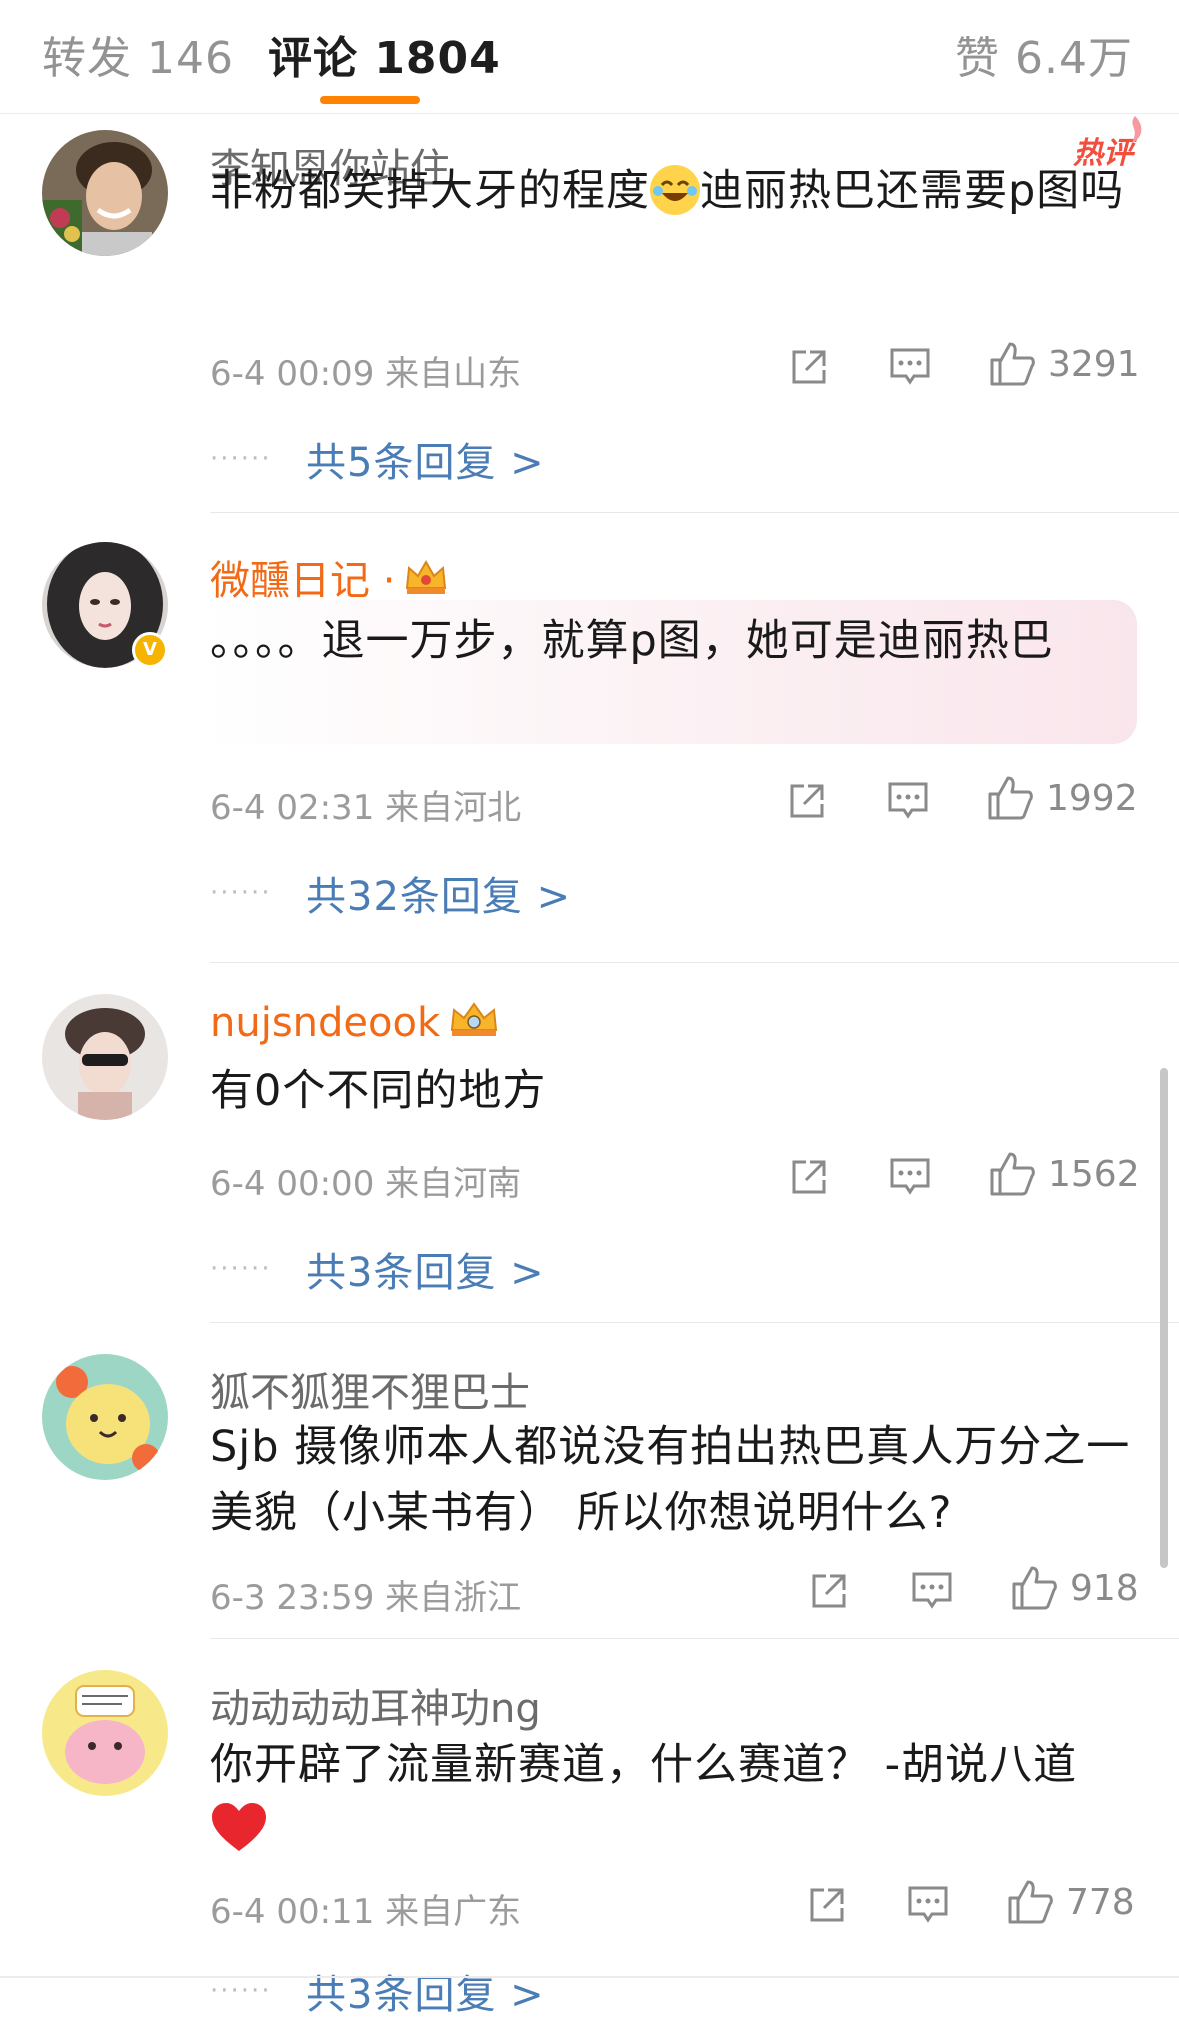  I want to click on bottom-bar-divider, so click(589, 1977).